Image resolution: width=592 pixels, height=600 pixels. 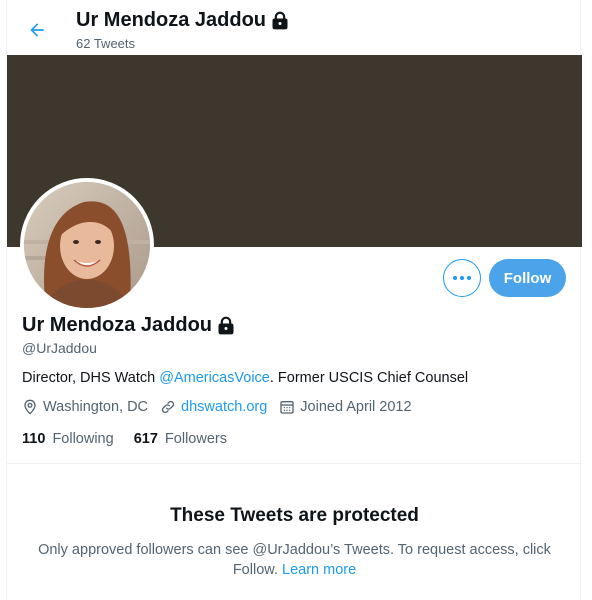 I want to click on more-options-button, so click(x=462, y=278).